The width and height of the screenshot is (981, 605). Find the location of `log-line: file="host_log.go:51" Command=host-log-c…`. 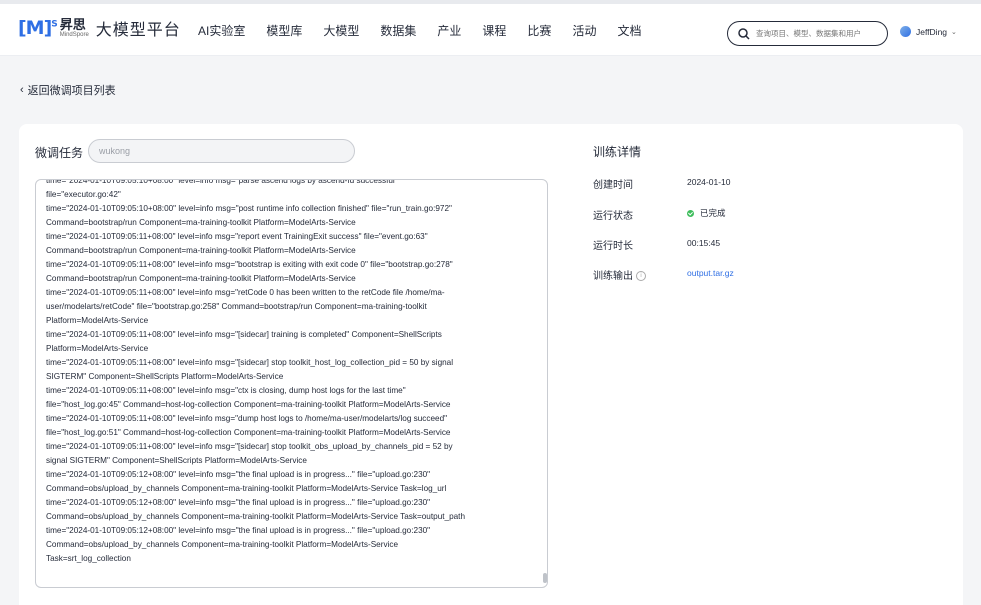

log-line: file="host_log.go:51" Command=host-log-c… is located at coordinates (248, 432).